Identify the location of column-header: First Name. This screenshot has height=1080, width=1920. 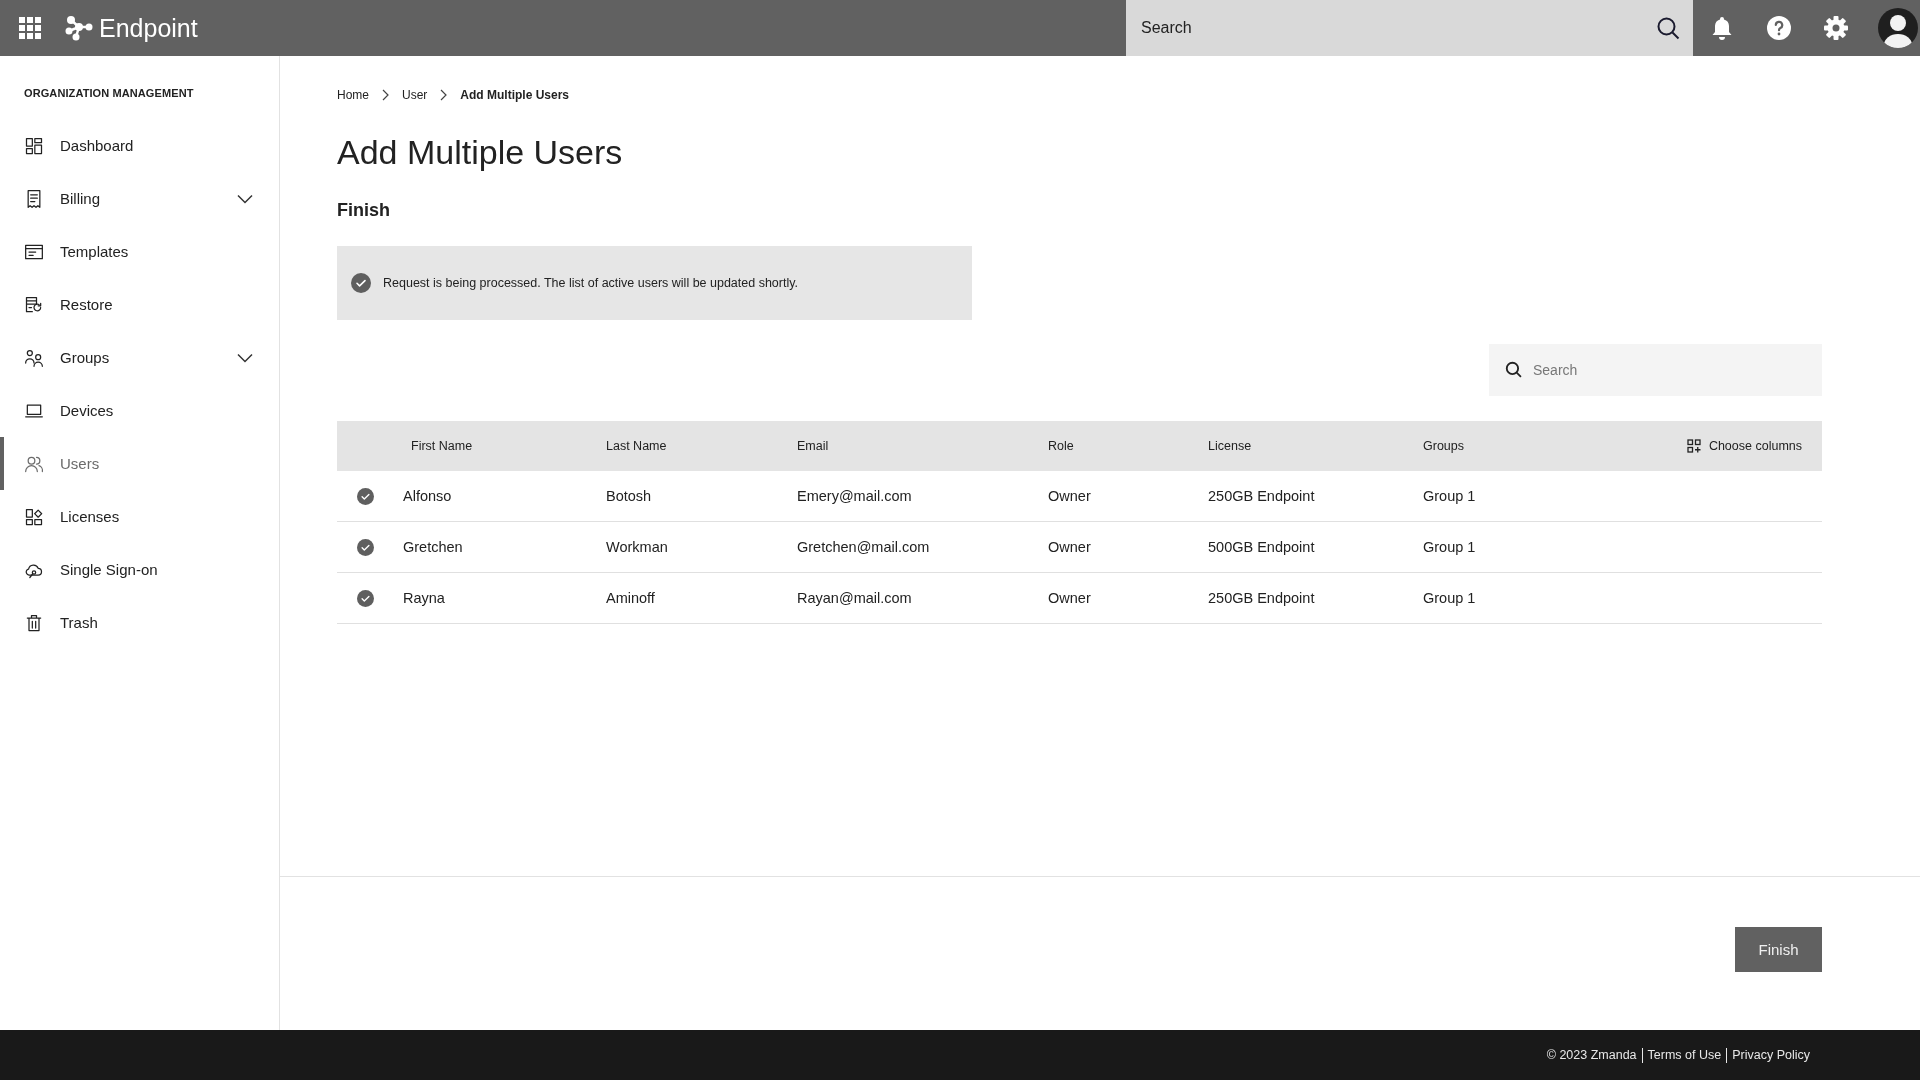
(442, 446).